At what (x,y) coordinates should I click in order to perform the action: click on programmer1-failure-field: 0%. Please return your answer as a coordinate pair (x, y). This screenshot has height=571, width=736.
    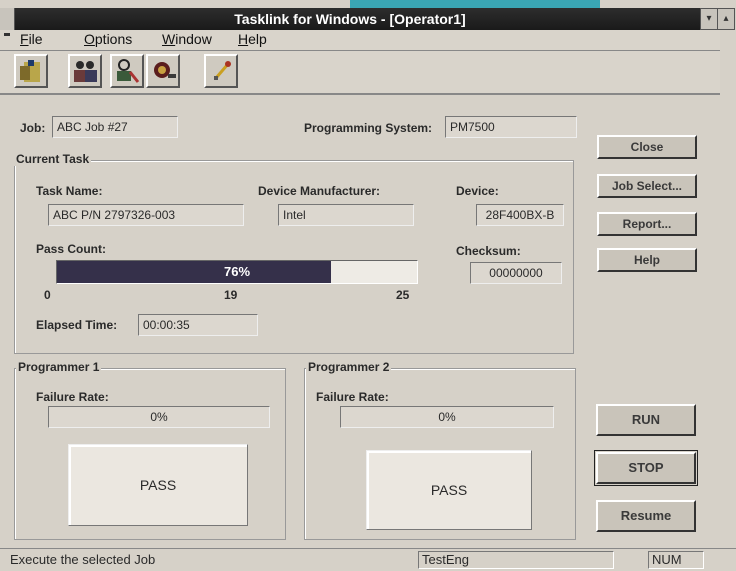
    Looking at the image, I should click on (159, 417).